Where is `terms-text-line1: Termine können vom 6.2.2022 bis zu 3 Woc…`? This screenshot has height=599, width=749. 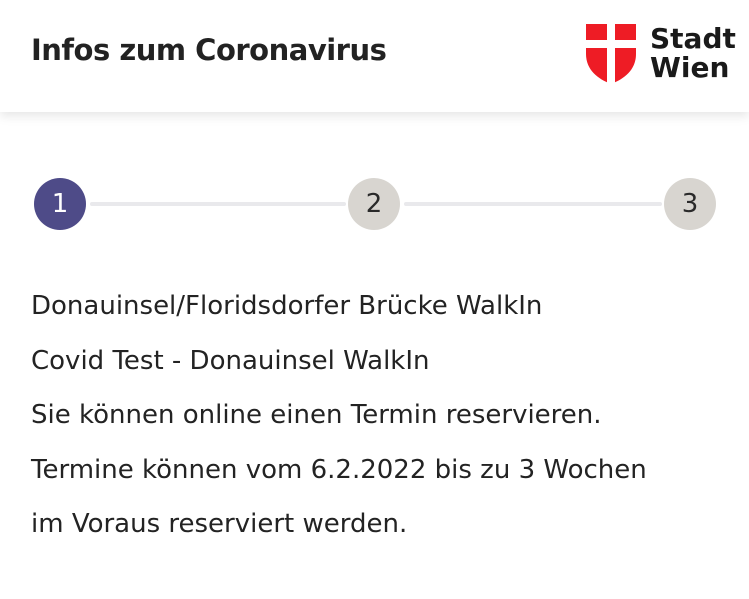
terms-text-line1: Termine können vom 6.2.2022 bis zu 3 Woc… is located at coordinates (339, 469).